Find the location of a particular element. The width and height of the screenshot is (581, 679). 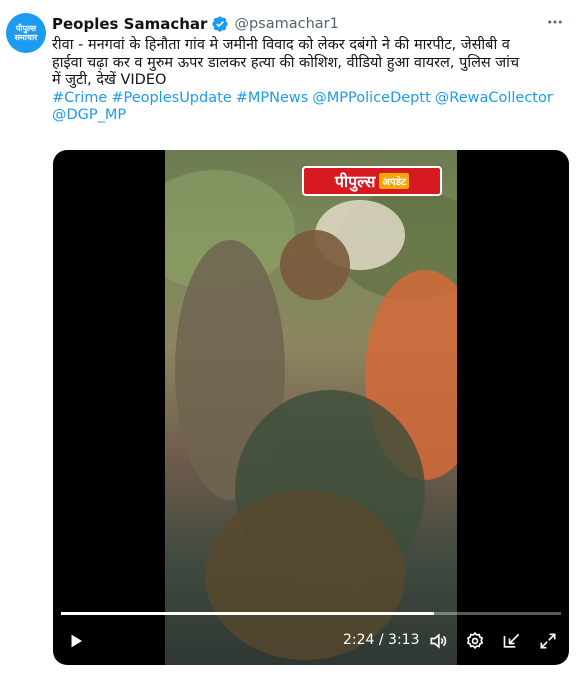

play-icon is located at coordinates (76, 641).